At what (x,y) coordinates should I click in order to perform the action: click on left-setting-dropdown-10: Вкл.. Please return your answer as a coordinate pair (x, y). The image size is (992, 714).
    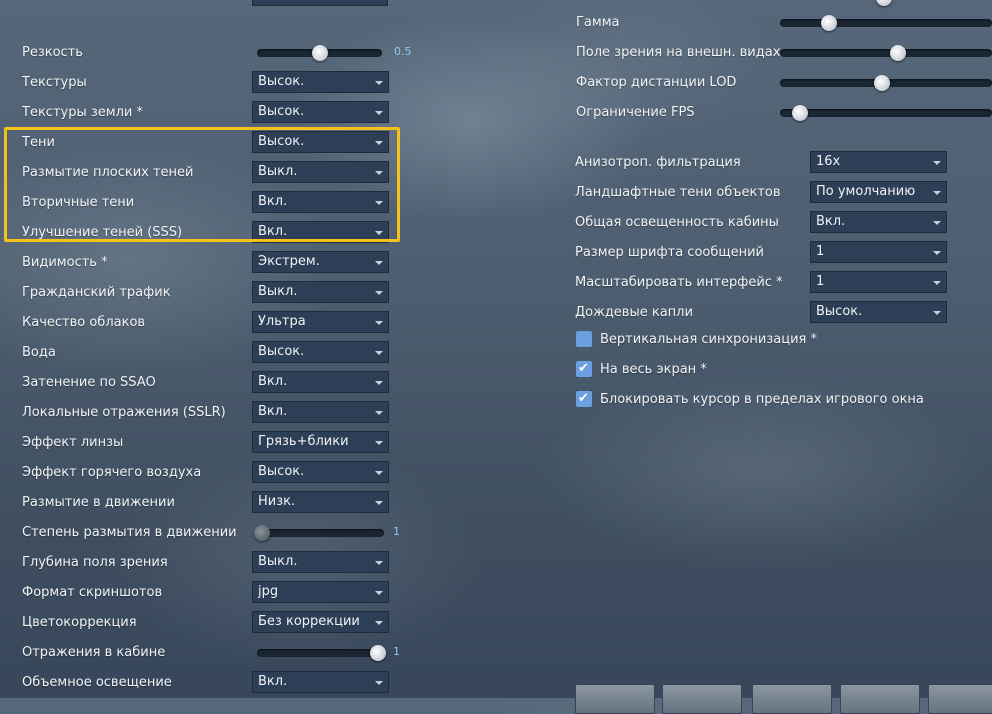
    Looking at the image, I should click on (320, 382).